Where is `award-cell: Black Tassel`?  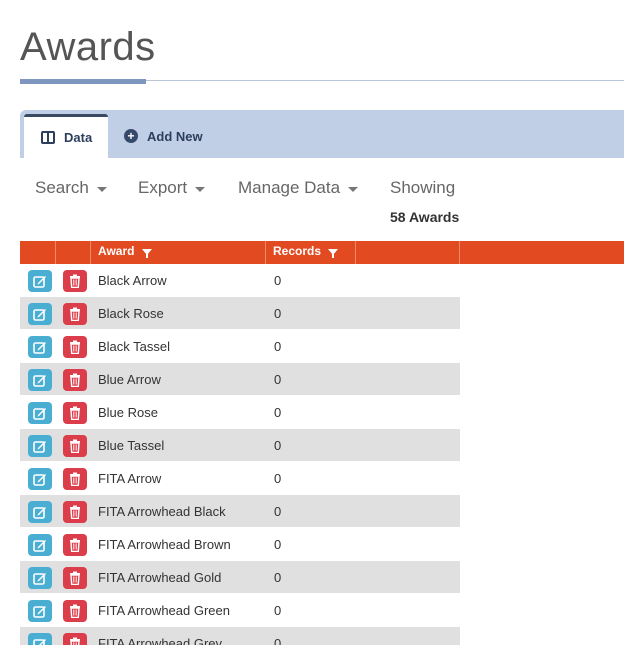 award-cell: Black Tassel is located at coordinates (134, 346).